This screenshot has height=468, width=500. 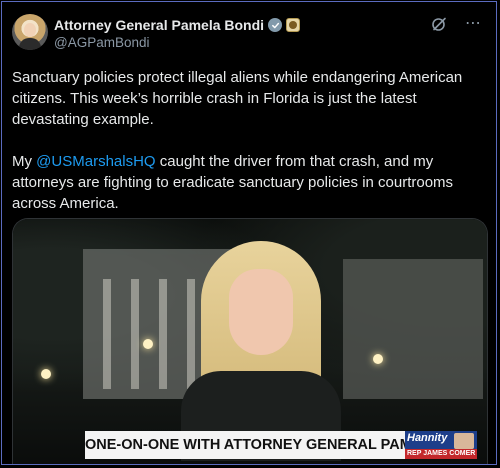 What do you see at coordinates (427, 438) in the screenshot?
I see `show-name: Hannity` at bounding box center [427, 438].